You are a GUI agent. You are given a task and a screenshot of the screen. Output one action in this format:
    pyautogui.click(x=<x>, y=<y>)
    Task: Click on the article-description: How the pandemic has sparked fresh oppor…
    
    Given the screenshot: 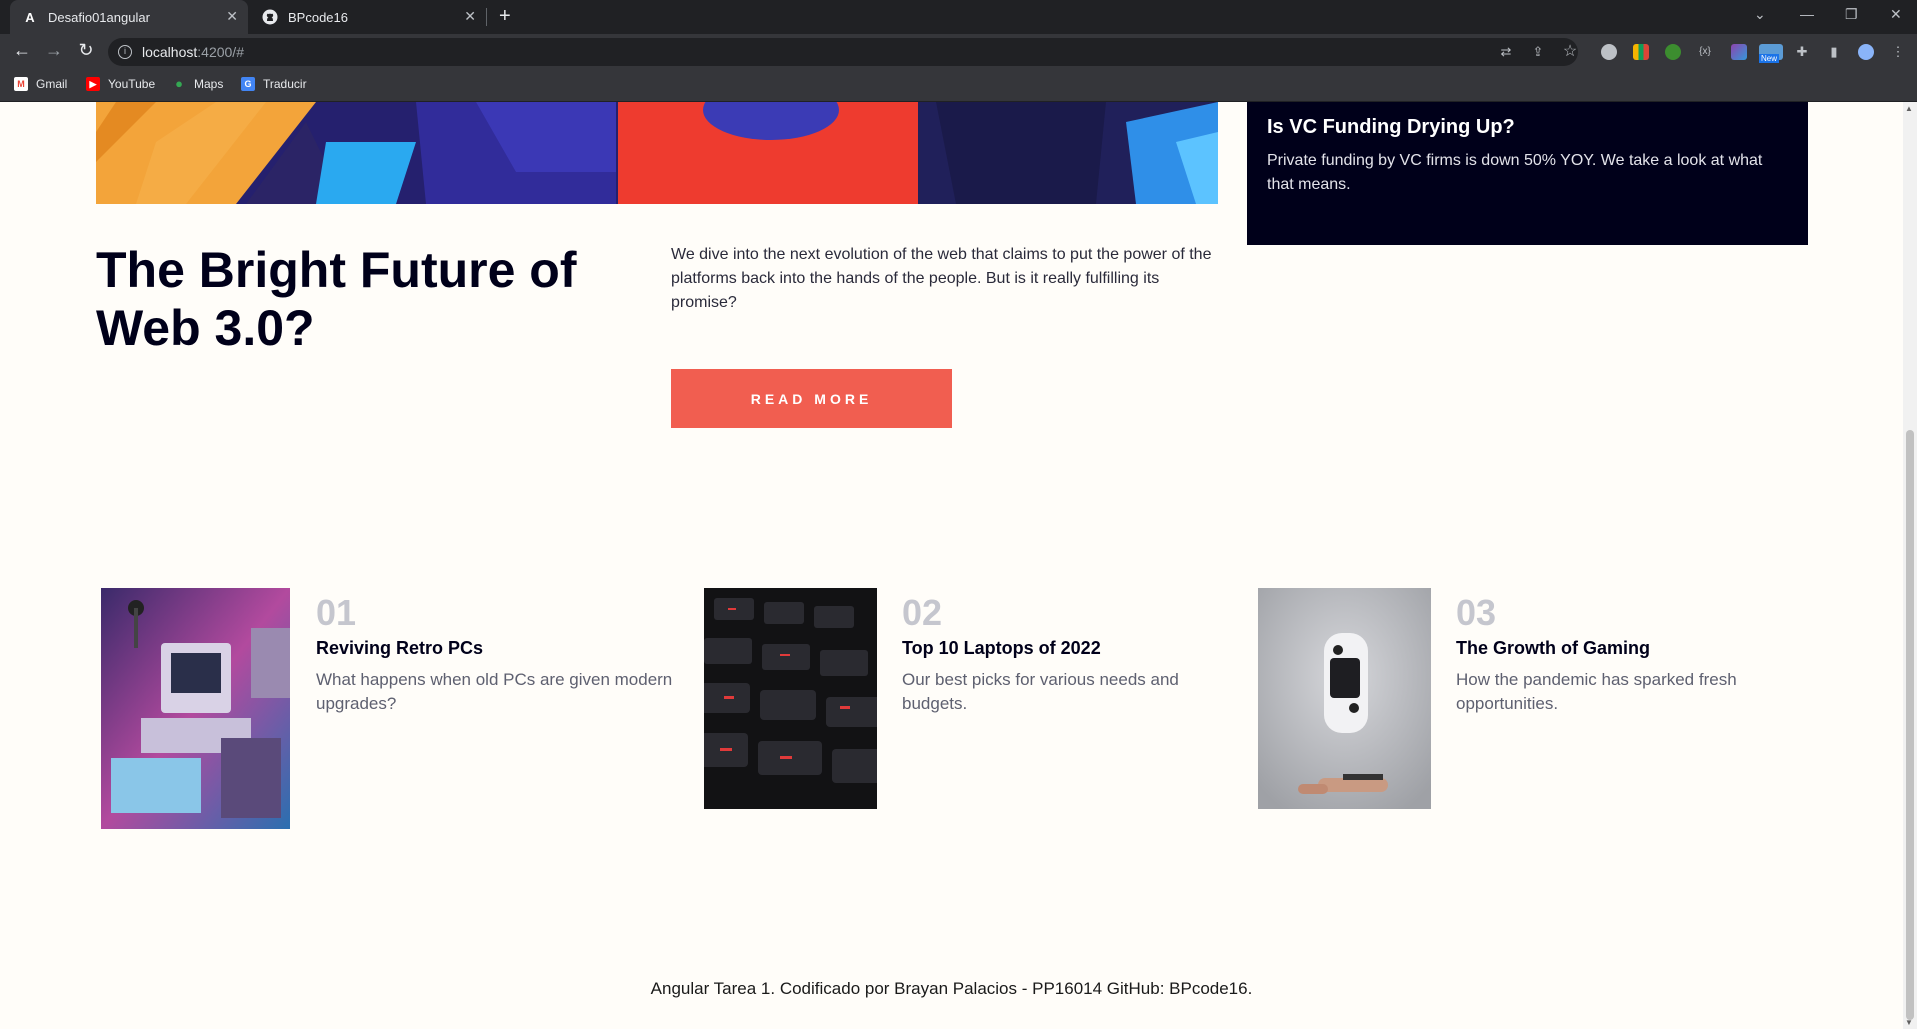 What is the action you would take?
    pyautogui.click(x=1596, y=691)
    